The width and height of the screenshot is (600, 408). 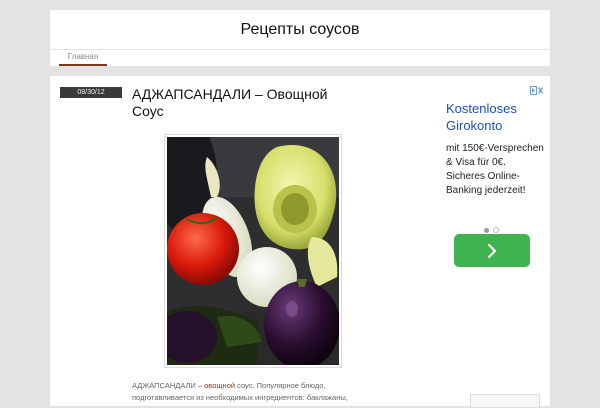 I want to click on adchoices-icon, so click(x=537, y=90).